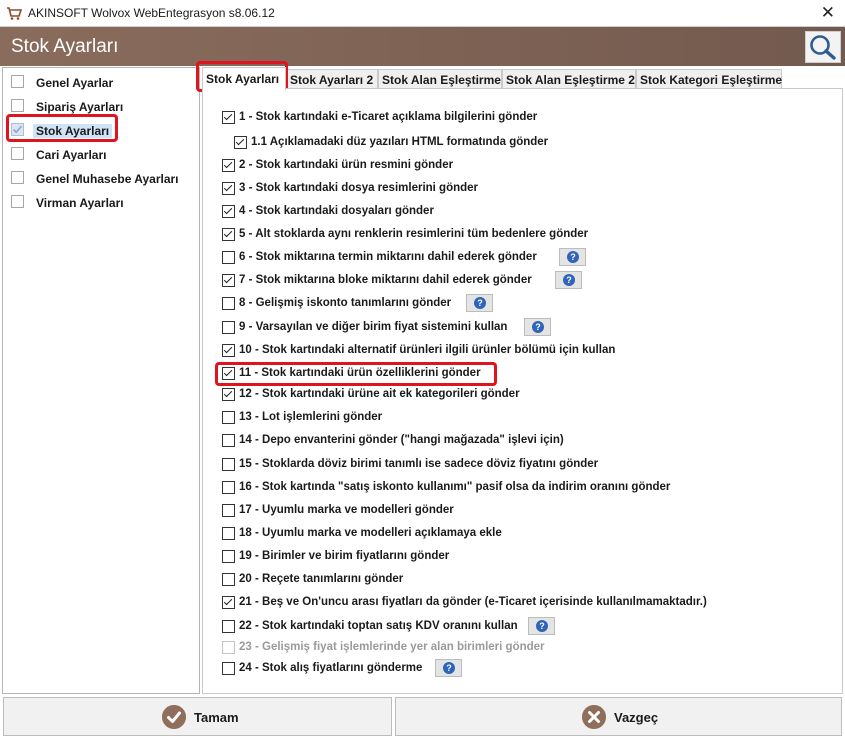  I want to click on sidebar-item-genel-muhasebe-ayarlari: Genel Muhasebe Ayarları, so click(103, 179).